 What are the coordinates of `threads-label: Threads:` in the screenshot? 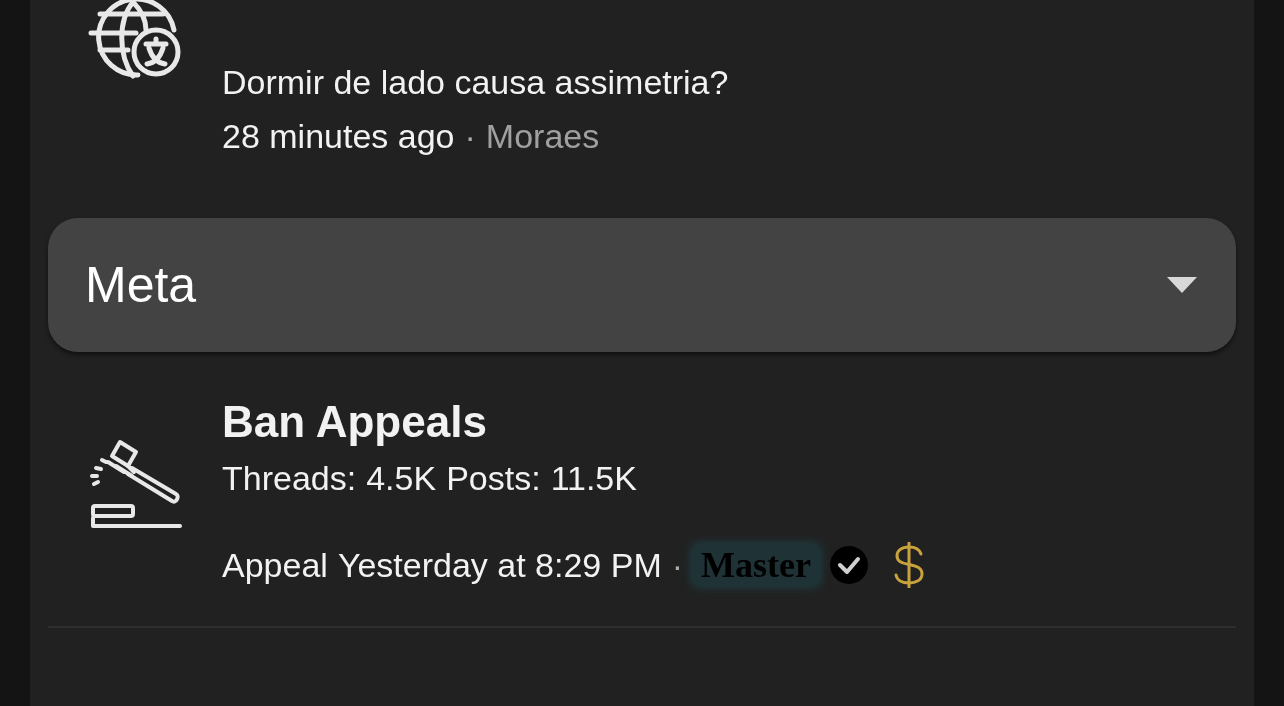 It's located at (289, 478).